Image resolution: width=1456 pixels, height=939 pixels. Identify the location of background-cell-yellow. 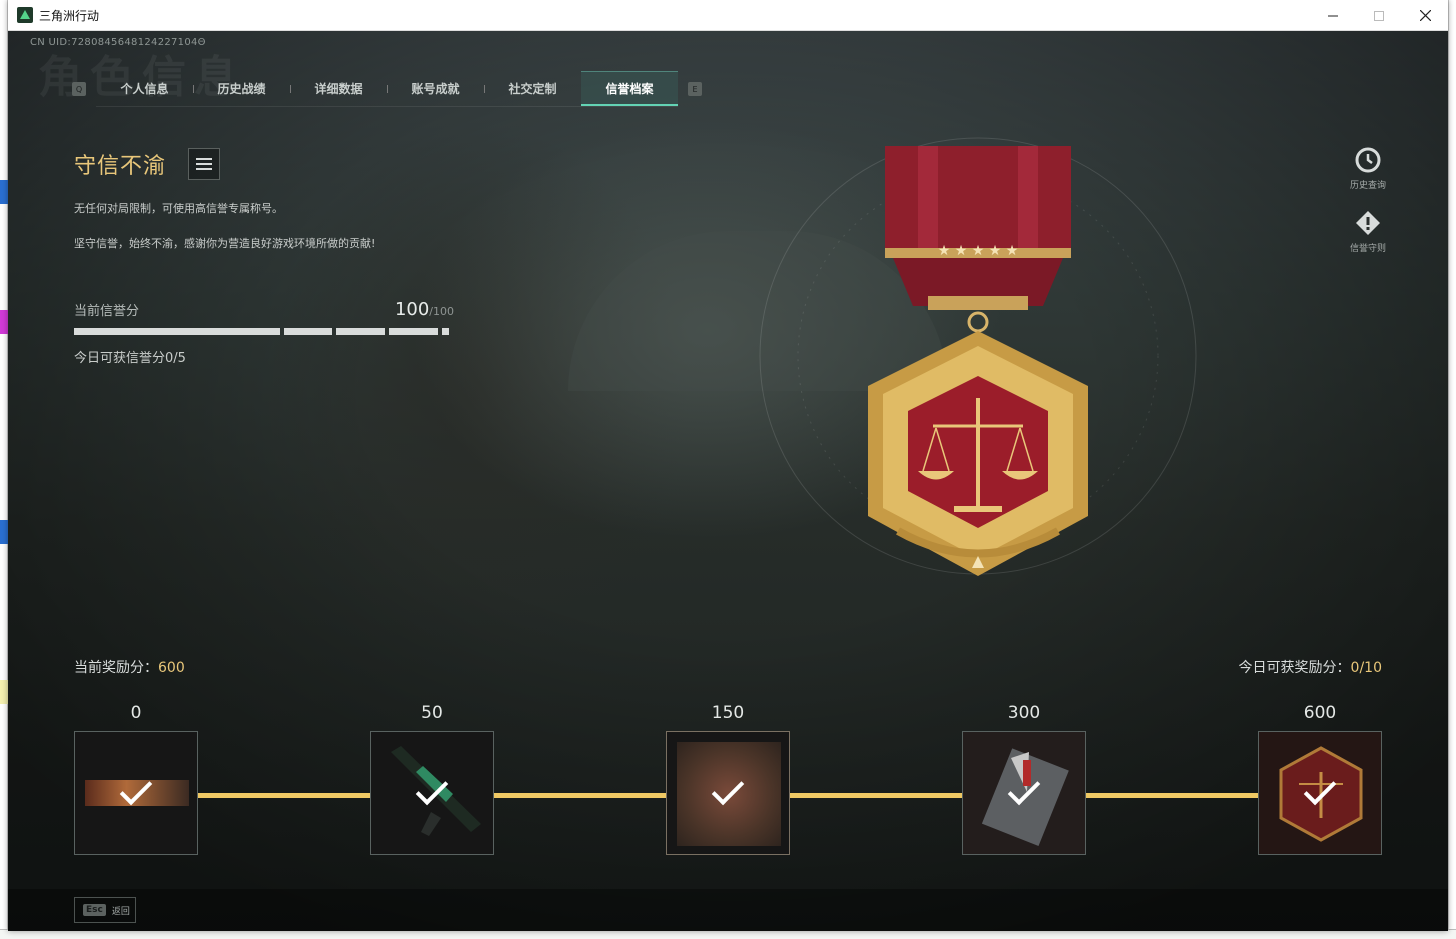
(4, 692).